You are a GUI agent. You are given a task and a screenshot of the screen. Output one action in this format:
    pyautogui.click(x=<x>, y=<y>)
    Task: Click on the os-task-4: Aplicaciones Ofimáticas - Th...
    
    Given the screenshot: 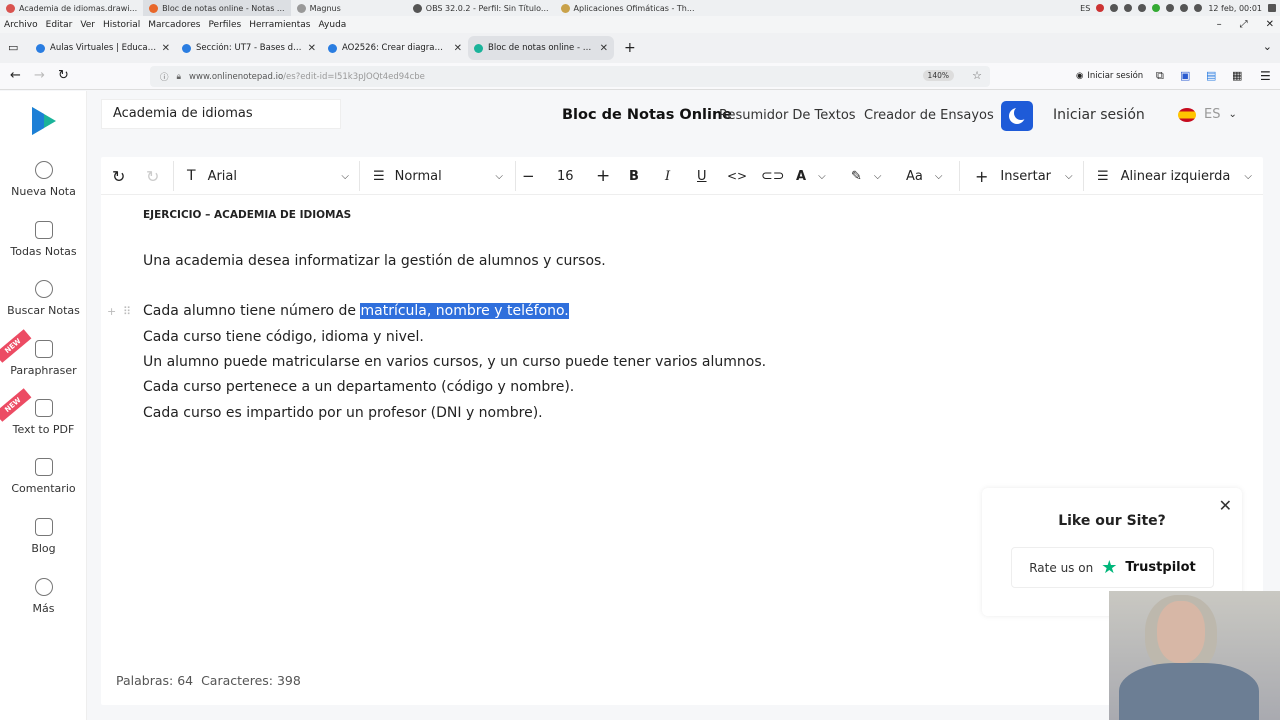 What is the action you would take?
    pyautogui.click(x=628, y=8)
    